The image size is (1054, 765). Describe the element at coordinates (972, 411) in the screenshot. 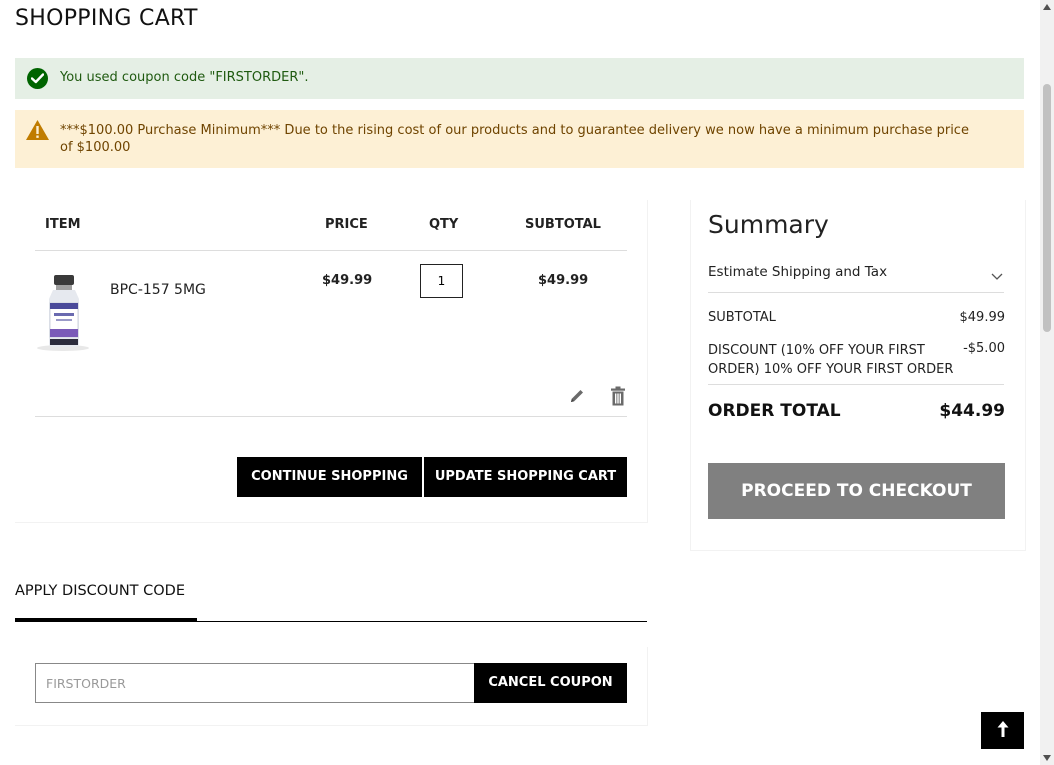

I see `order-total-value: $44.99` at that location.